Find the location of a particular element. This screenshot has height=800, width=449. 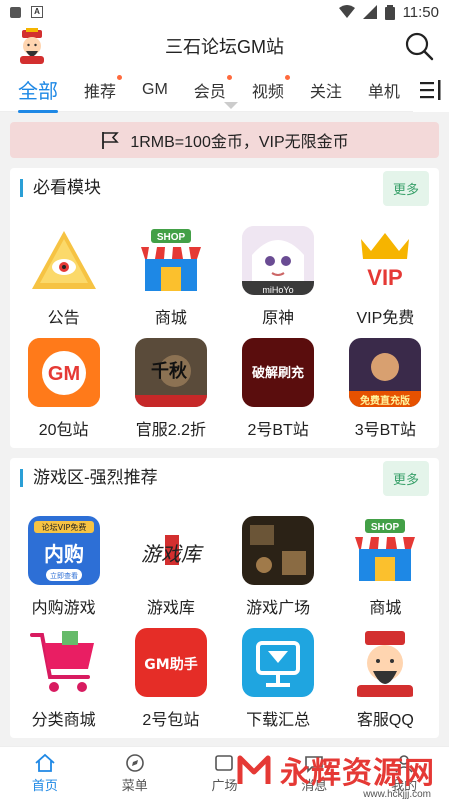

gm-helper-badge-text: GM助手 is located at coordinates (170, 664).